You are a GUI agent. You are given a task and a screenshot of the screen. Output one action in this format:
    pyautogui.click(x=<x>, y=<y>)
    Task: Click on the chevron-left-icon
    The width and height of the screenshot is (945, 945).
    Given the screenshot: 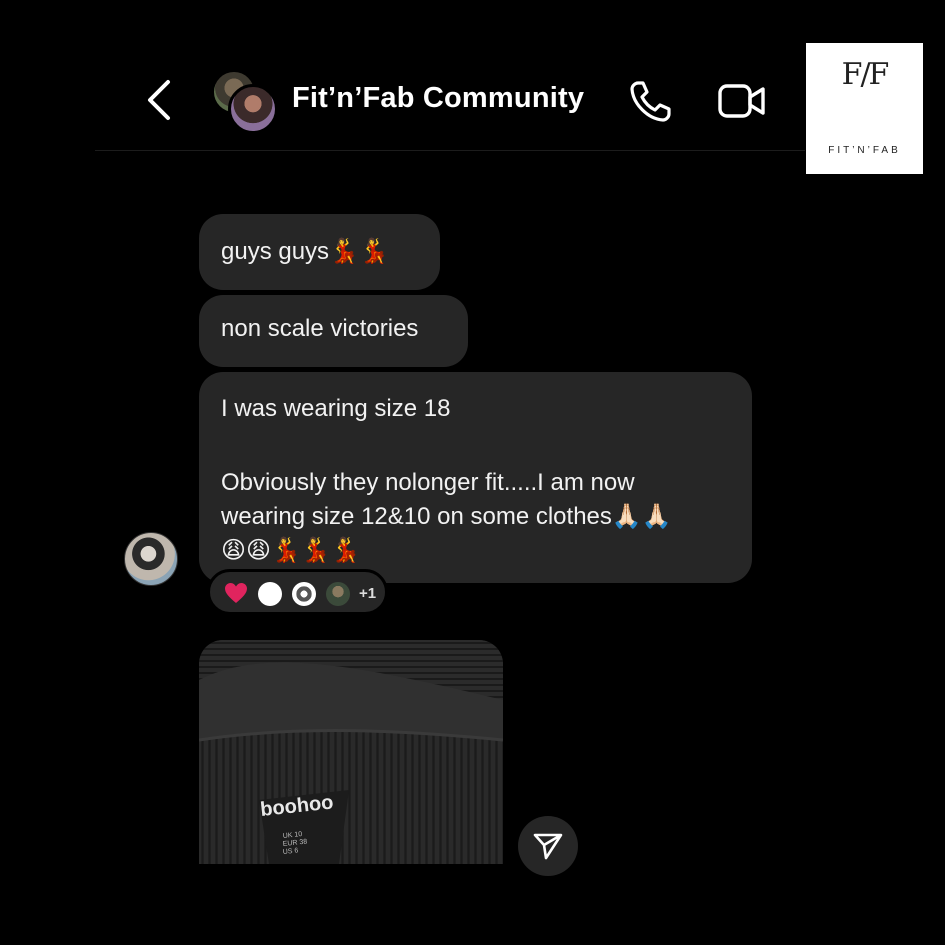 What is the action you would take?
    pyautogui.click(x=159, y=100)
    